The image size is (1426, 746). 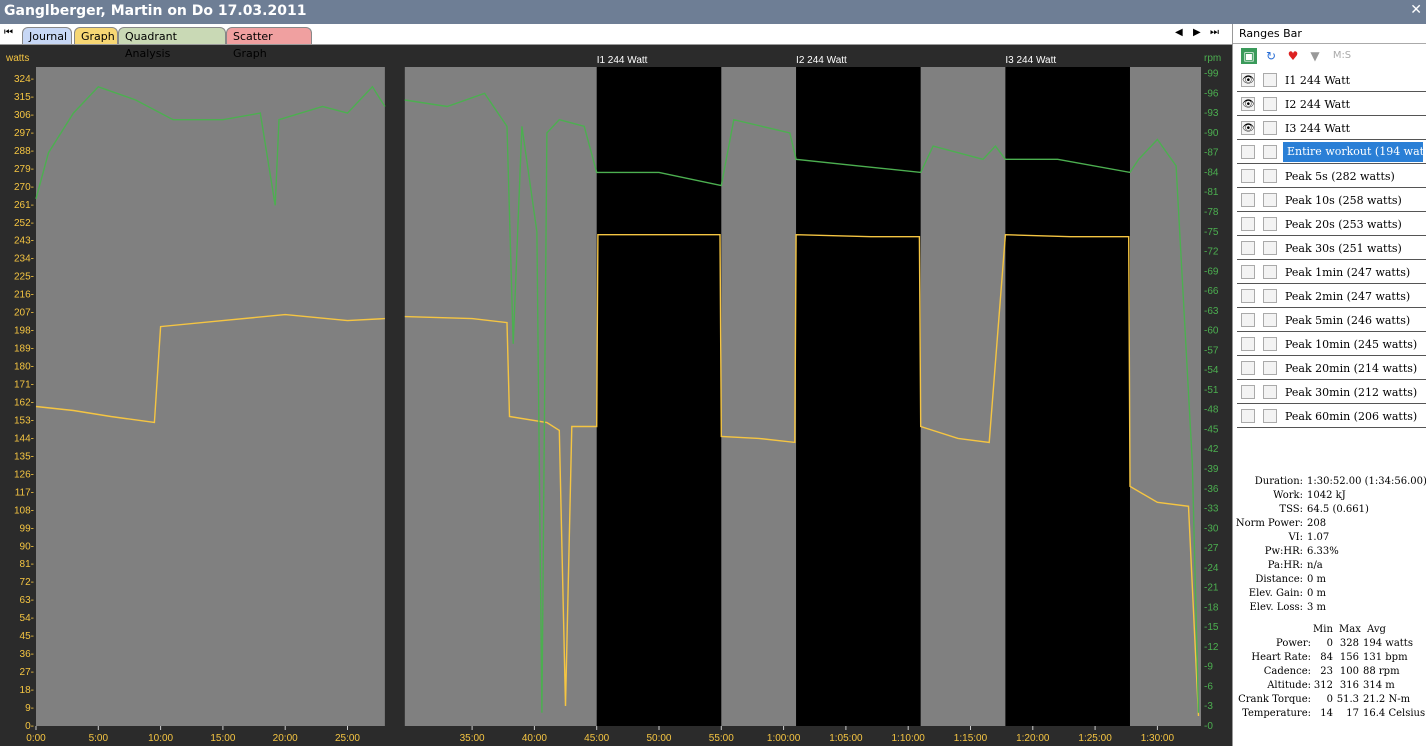 What do you see at coordinates (269, 43) in the screenshot?
I see `tab-scatter-graph: Scatter Graph` at bounding box center [269, 43].